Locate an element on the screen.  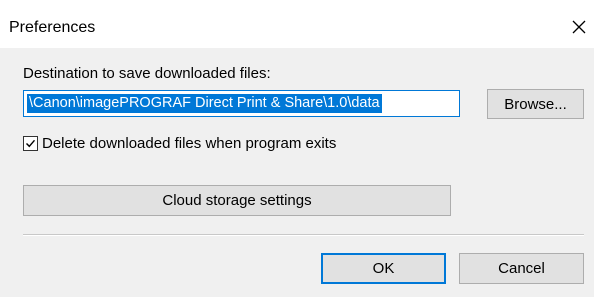
delete-on-exit-checkbox is located at coordinates (30, 143).